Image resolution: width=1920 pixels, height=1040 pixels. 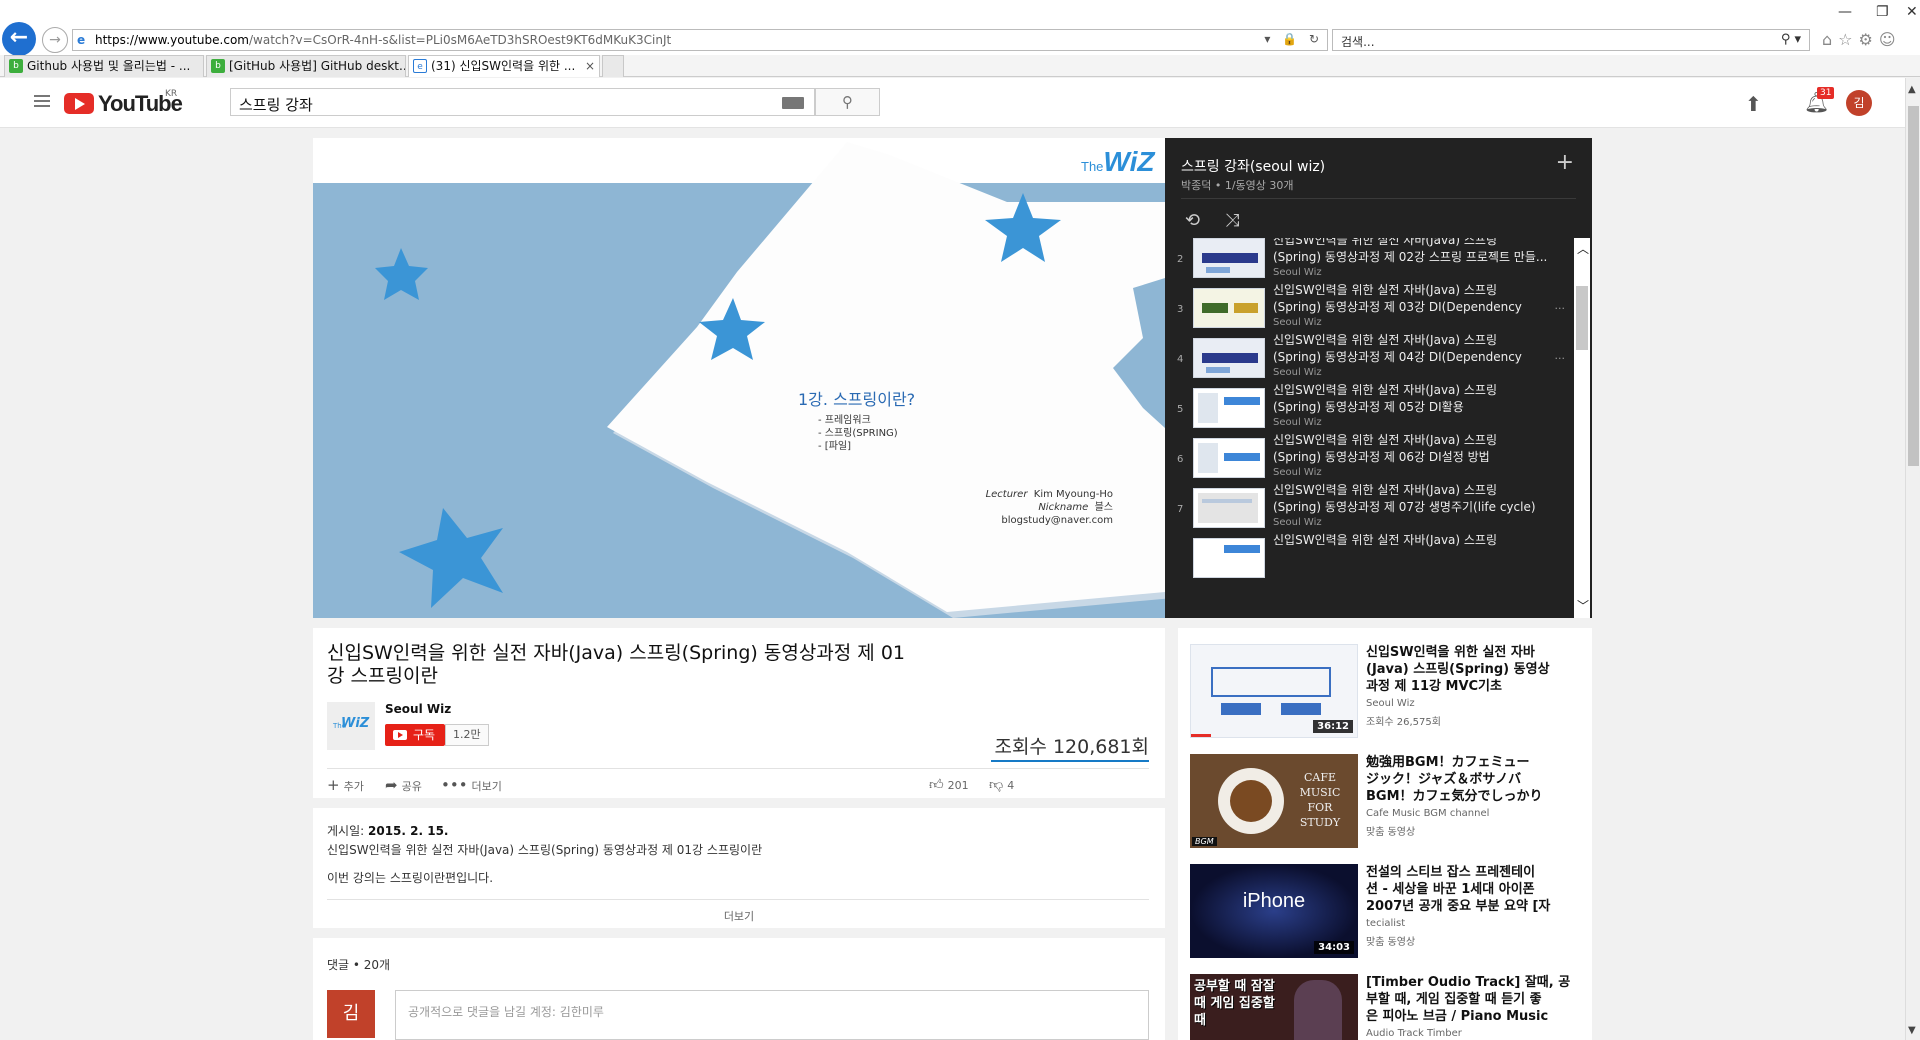 What do you see at coordinates (454, 785) in the screenshot?
I see `more-dots-icon: •••` at bounding box center [454, 785].